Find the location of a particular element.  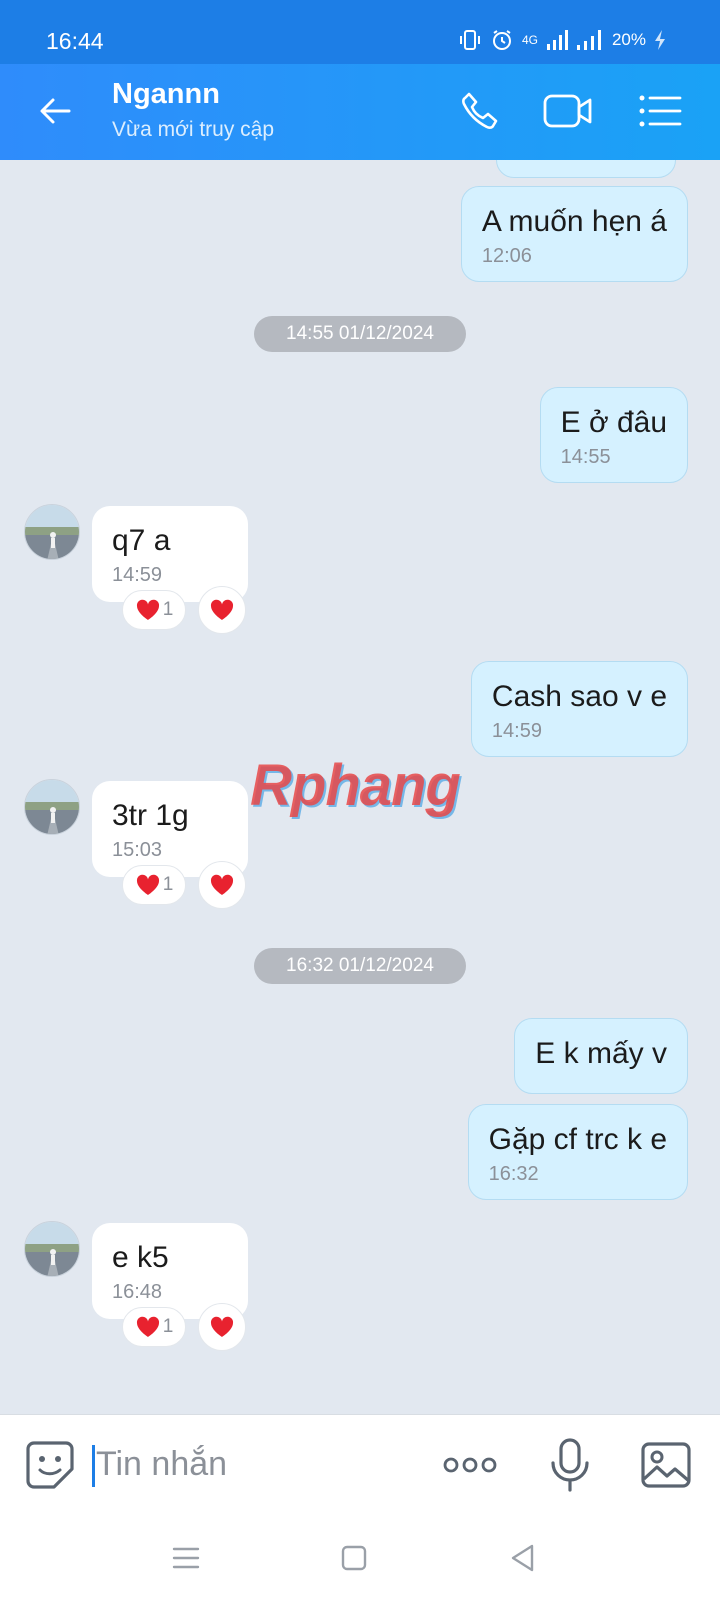

message-bubble-outgoing: A muốn hẹn á 12:06 is located at coordinates (574, 234).